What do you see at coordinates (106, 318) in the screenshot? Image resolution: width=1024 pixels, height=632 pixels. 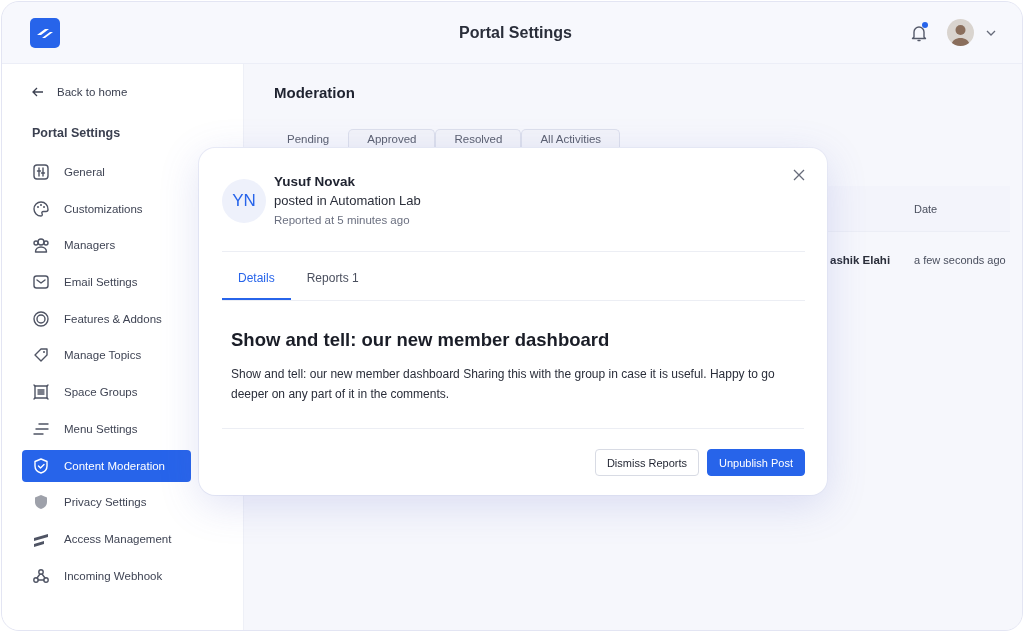 I see `sidebar-item: Features & Addons` at bounding box center [106, 318].